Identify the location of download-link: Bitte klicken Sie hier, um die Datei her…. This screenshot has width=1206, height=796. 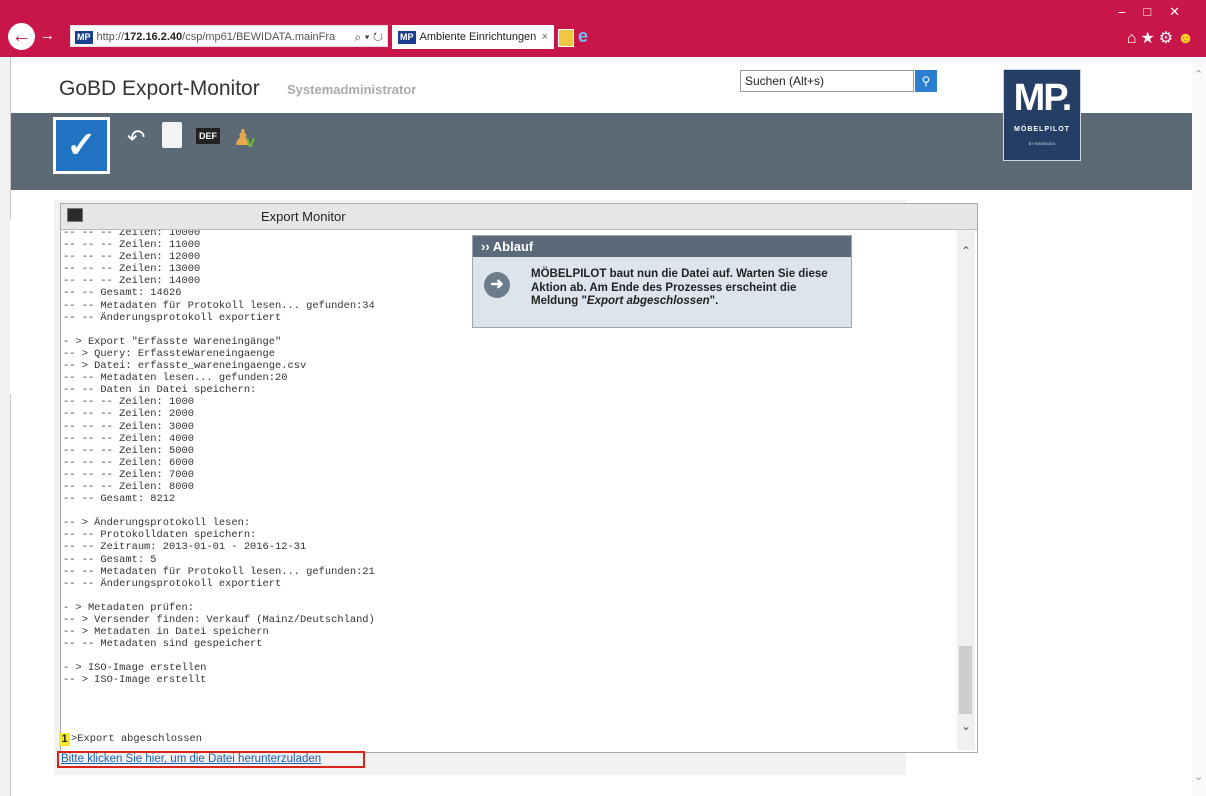
(211, 759).